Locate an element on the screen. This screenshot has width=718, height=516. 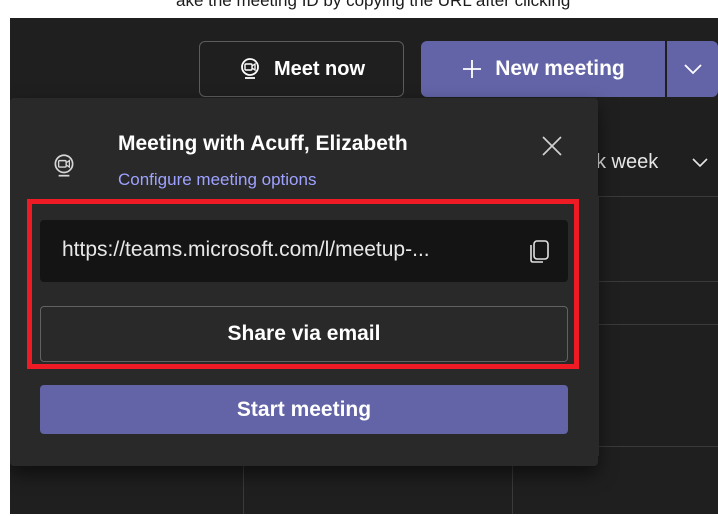
meet-now-button: Meet now is located at coordinates (301, 69).